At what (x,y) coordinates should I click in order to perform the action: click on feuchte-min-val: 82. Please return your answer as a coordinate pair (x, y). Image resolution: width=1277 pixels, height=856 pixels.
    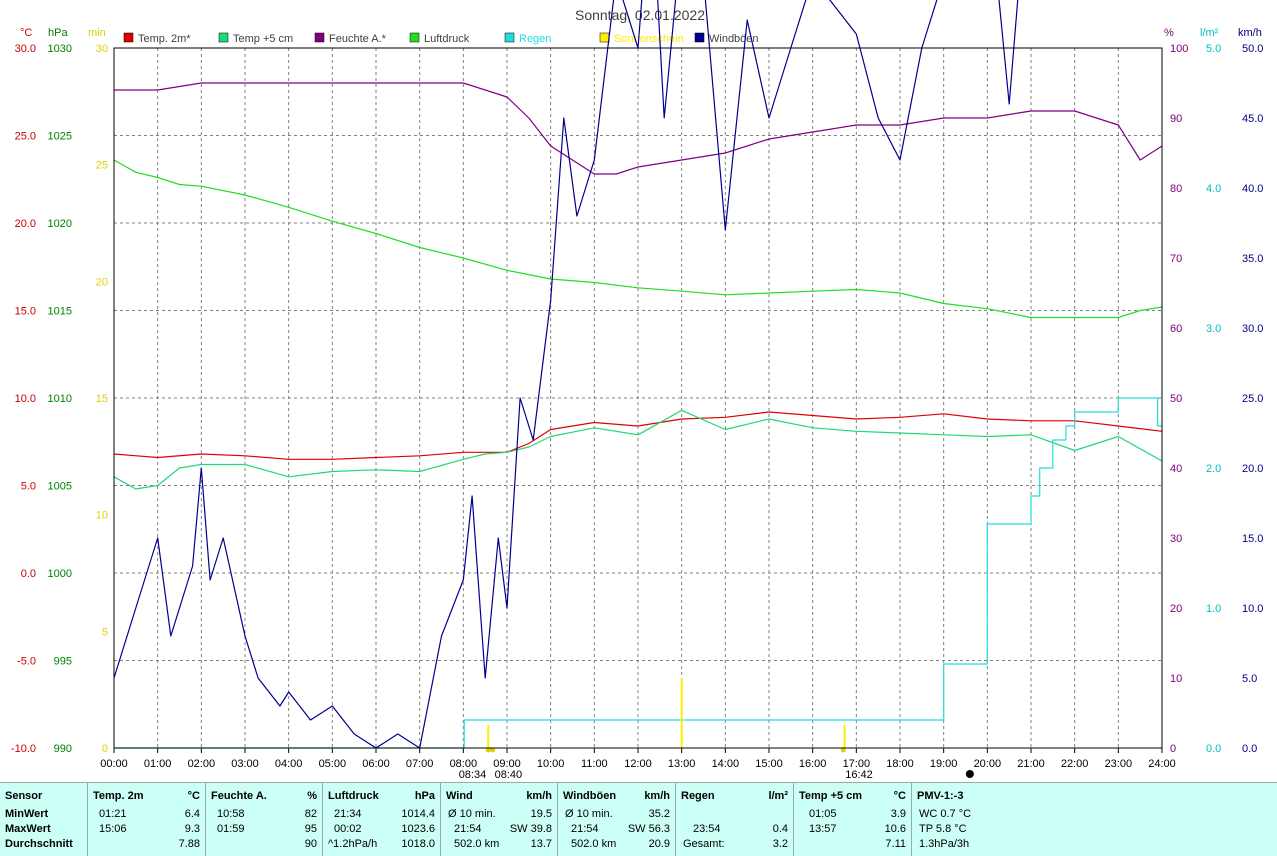
    Looking at the image, I should click on (310, 814).